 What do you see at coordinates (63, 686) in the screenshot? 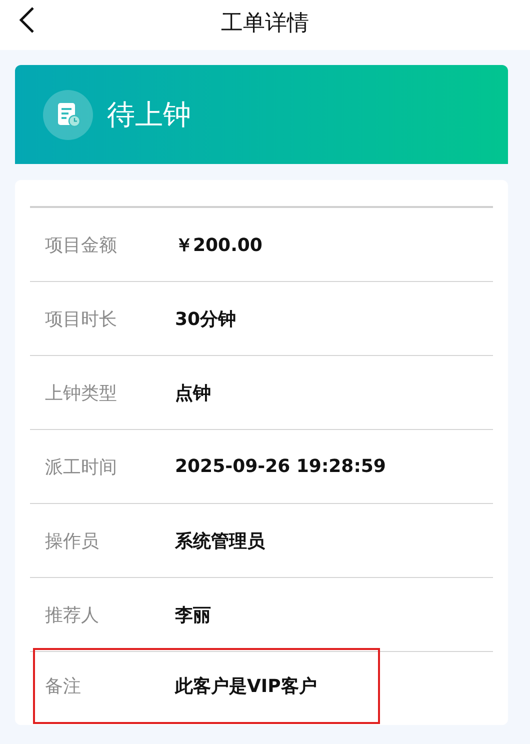
I see `field-label: 备注` at bounding box center [63, 686].